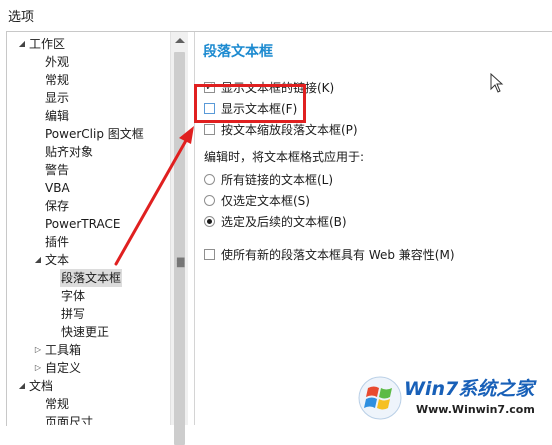 Image resolution: width=552 pixels, height=445 pixels. What do you see at coordinates (380, 398) in the screenshot?
I see `windows-logo-icon` at bounding box center [380, 398].